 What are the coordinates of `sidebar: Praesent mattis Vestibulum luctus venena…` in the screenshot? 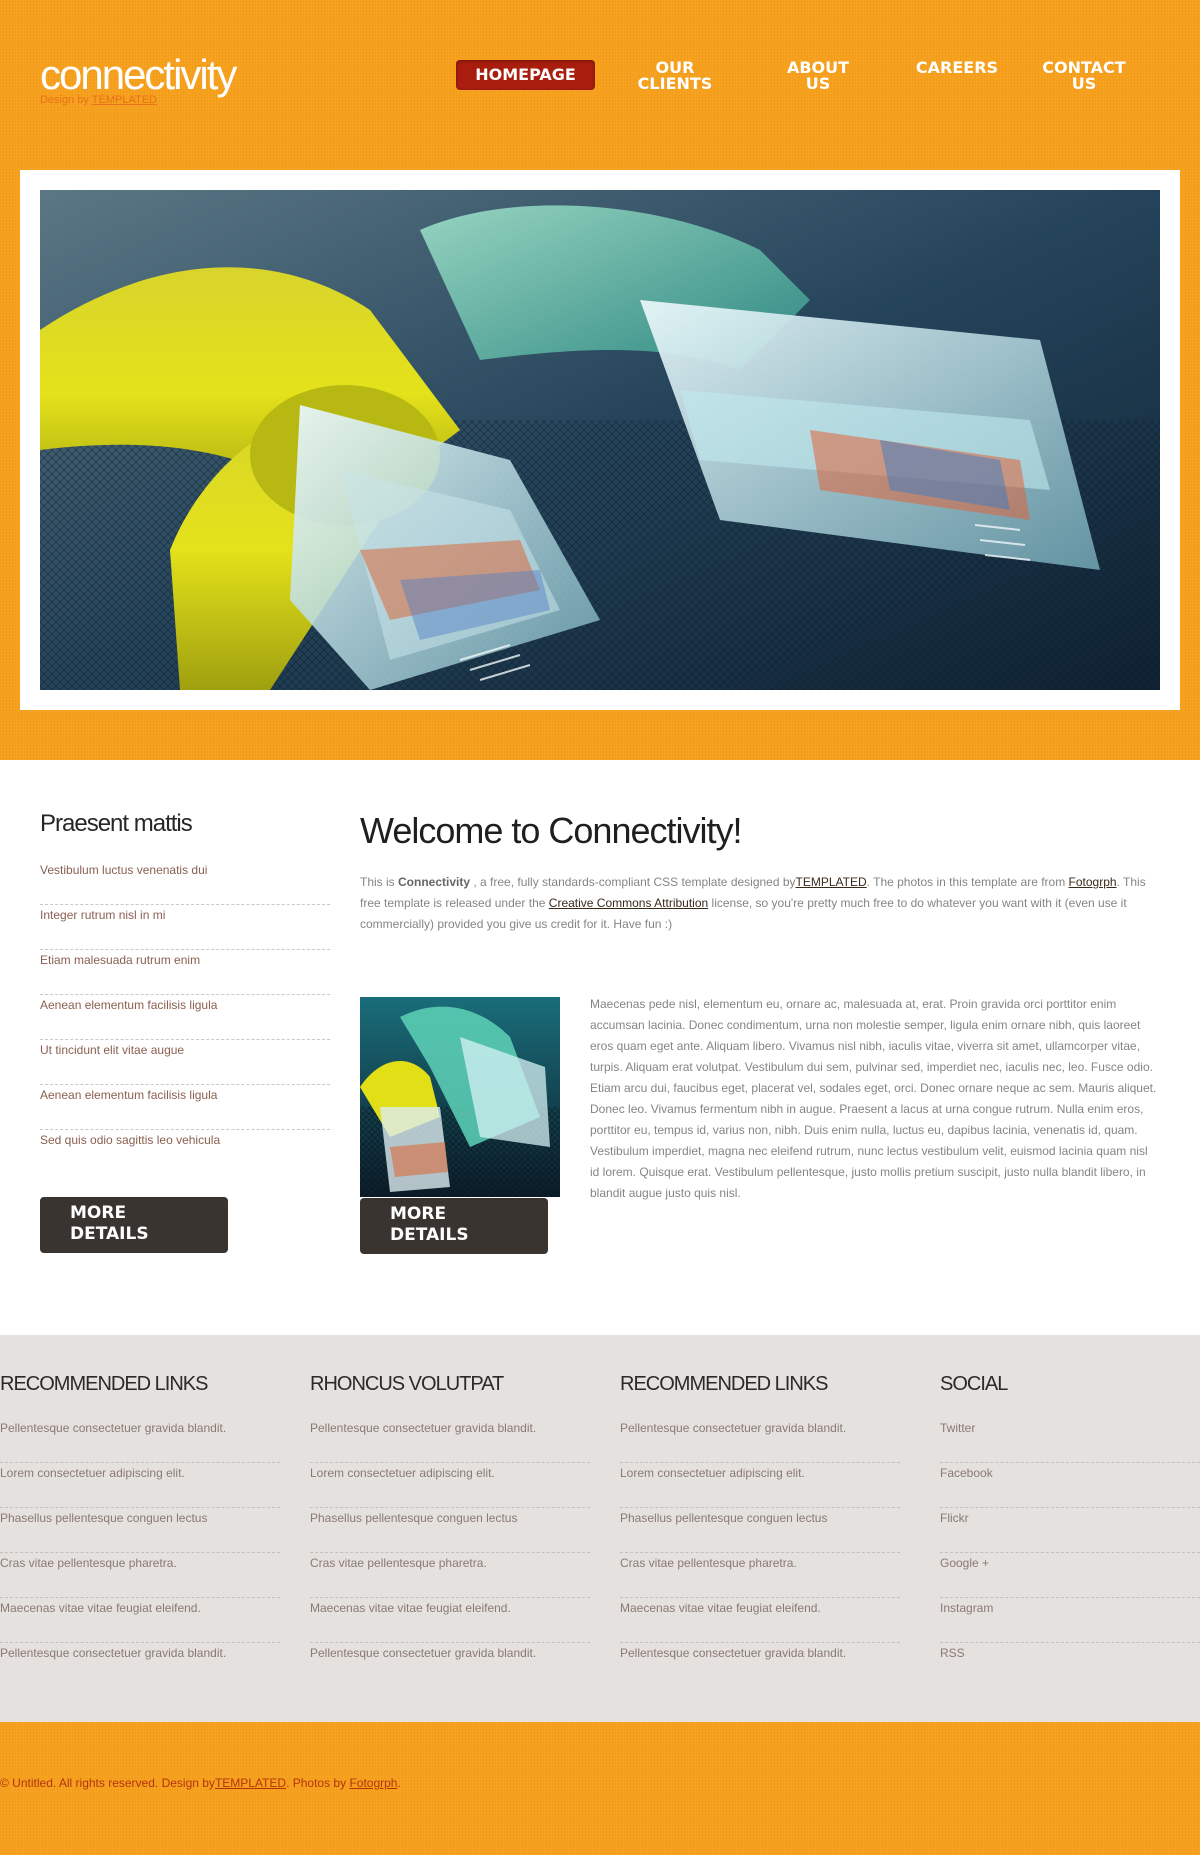 It's located at (185, 992).